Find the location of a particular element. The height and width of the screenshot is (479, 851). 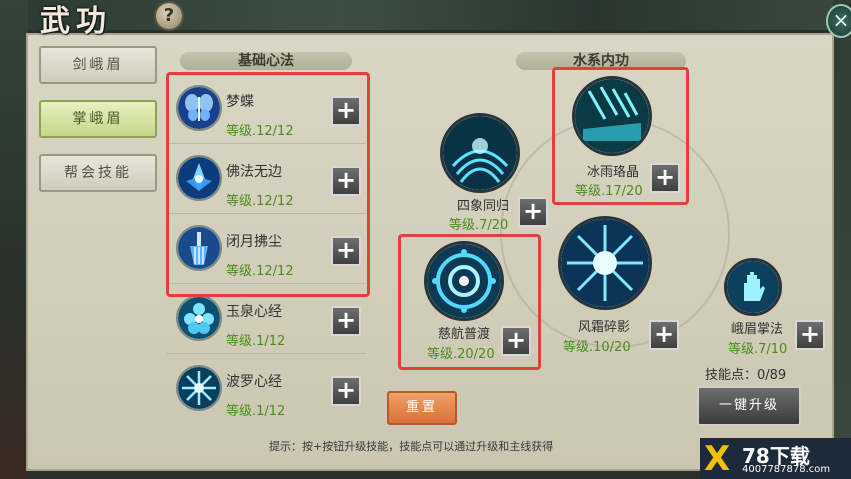

skill-name: 四象同归 is located at coordinates (482, 206).